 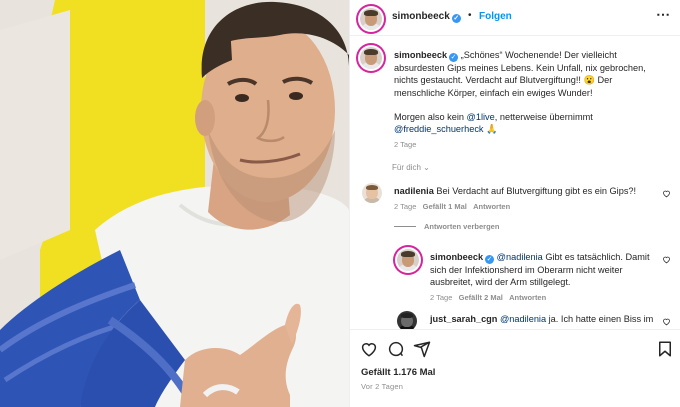 What do you see at coordinates (515, 368) in the screenshot?
I see `post-actions: Gefällt 1.176 Mal Vor 2 Tagen` at bounding box center [515, 368].